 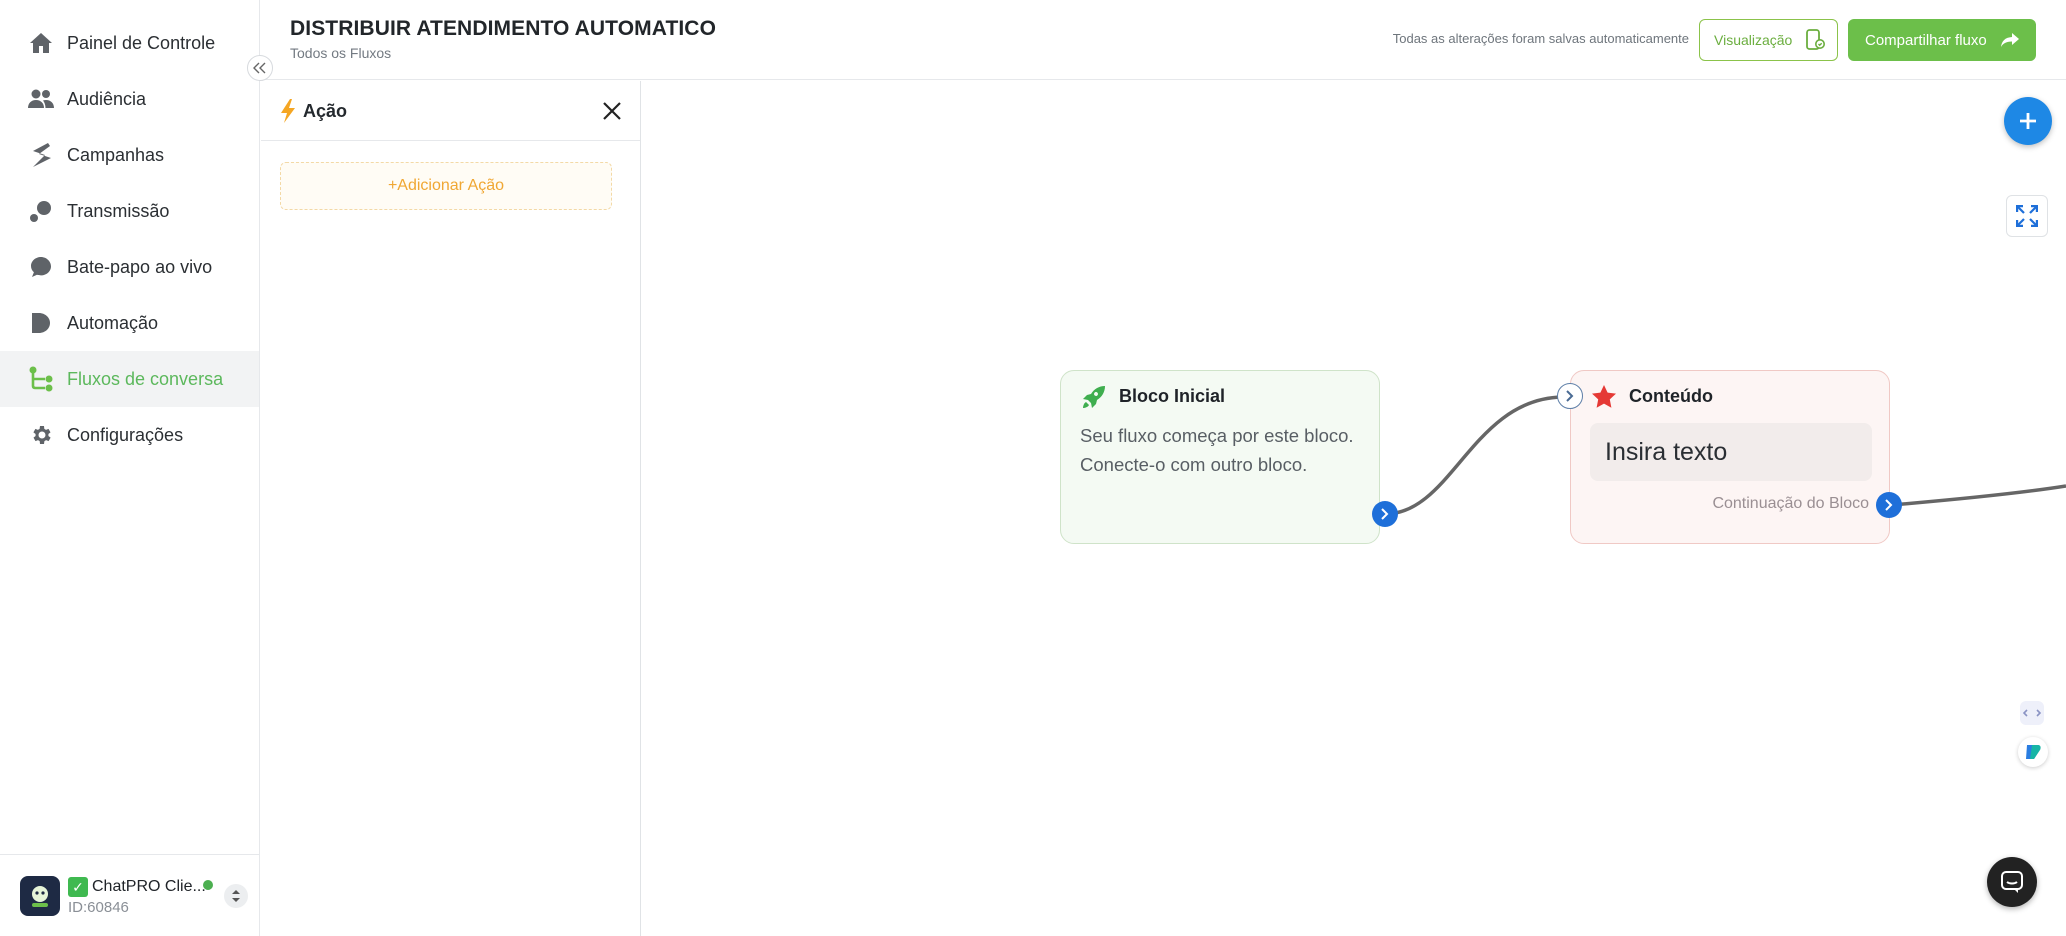 I want to click on sidebar-item-campanhas: Campanhas, so click(x=129, y=155).